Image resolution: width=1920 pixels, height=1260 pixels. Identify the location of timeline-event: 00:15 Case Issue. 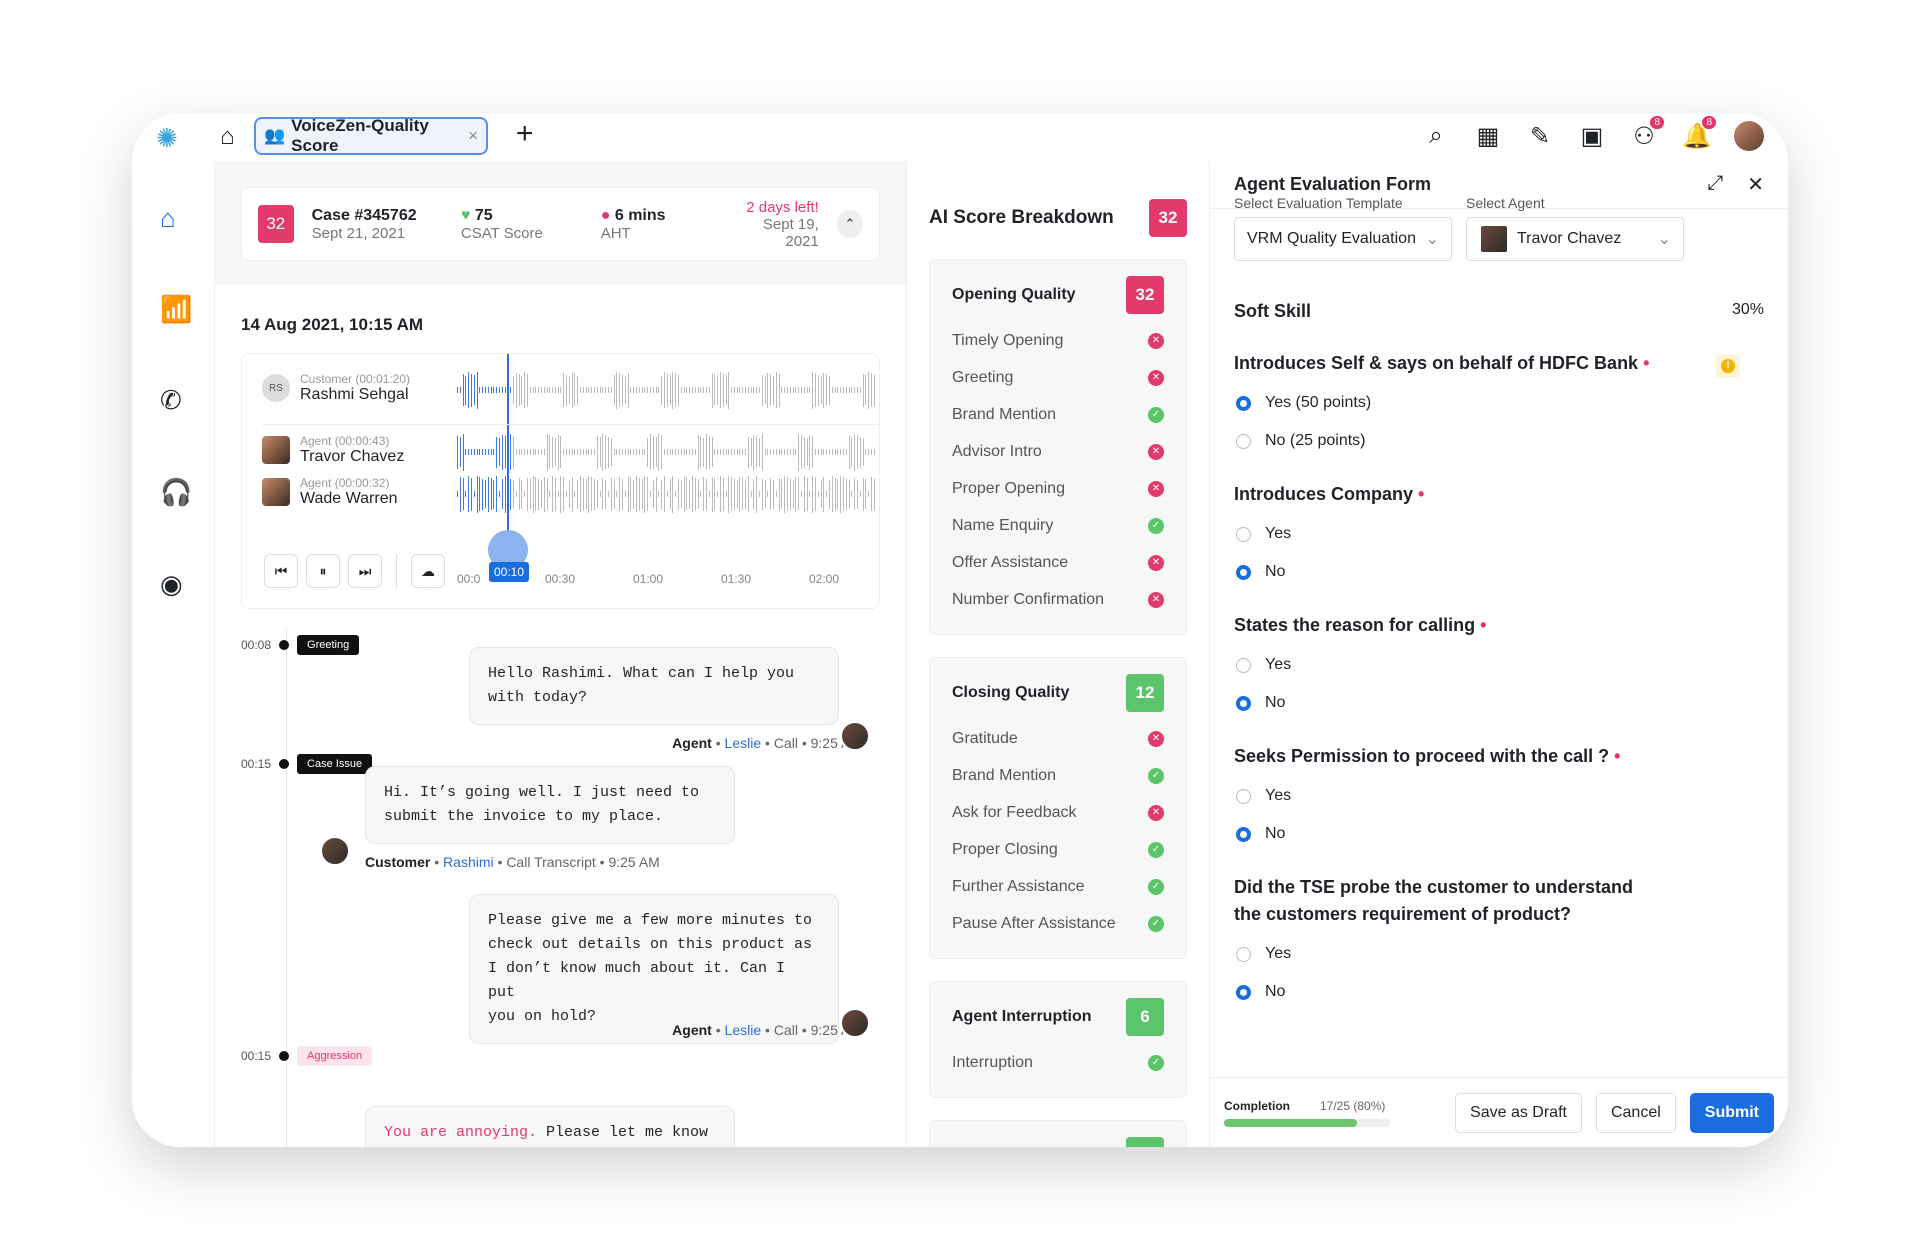
(307, 764).